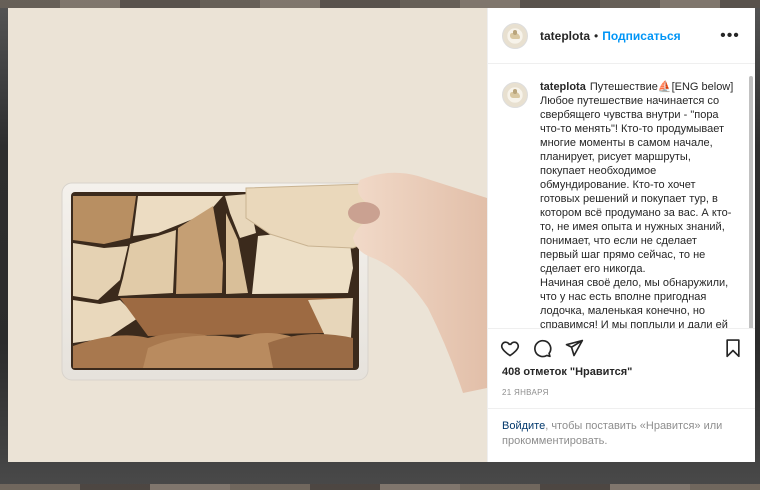 The width and height of the screenshot is (760, 490). I want to click on avatar, so click(515, 35).